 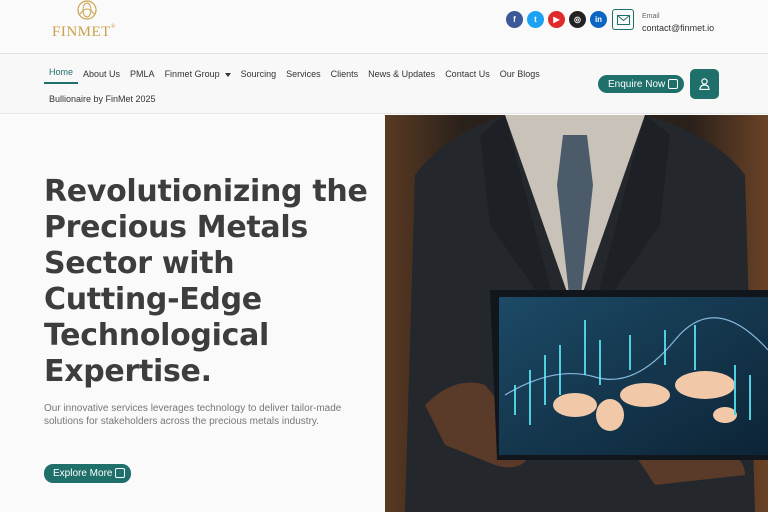 I want to click on explore-more-label: Explore More, so click(x=83, y=473).